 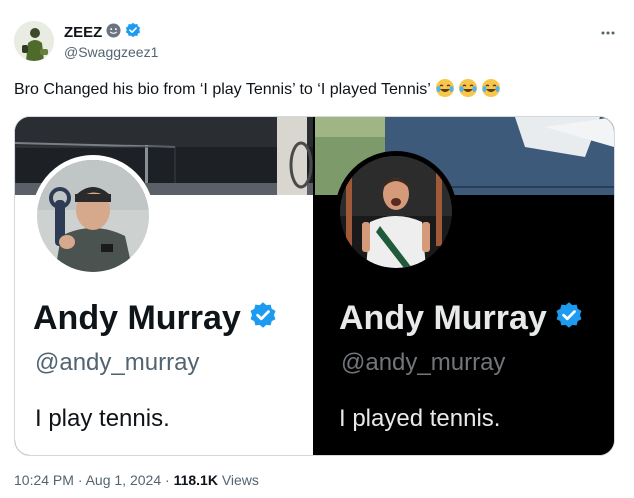 What do you see at coordinates (113, 32) in the screenshot?
I see `smiley-badge-icon` at bounding box center [113, 32].